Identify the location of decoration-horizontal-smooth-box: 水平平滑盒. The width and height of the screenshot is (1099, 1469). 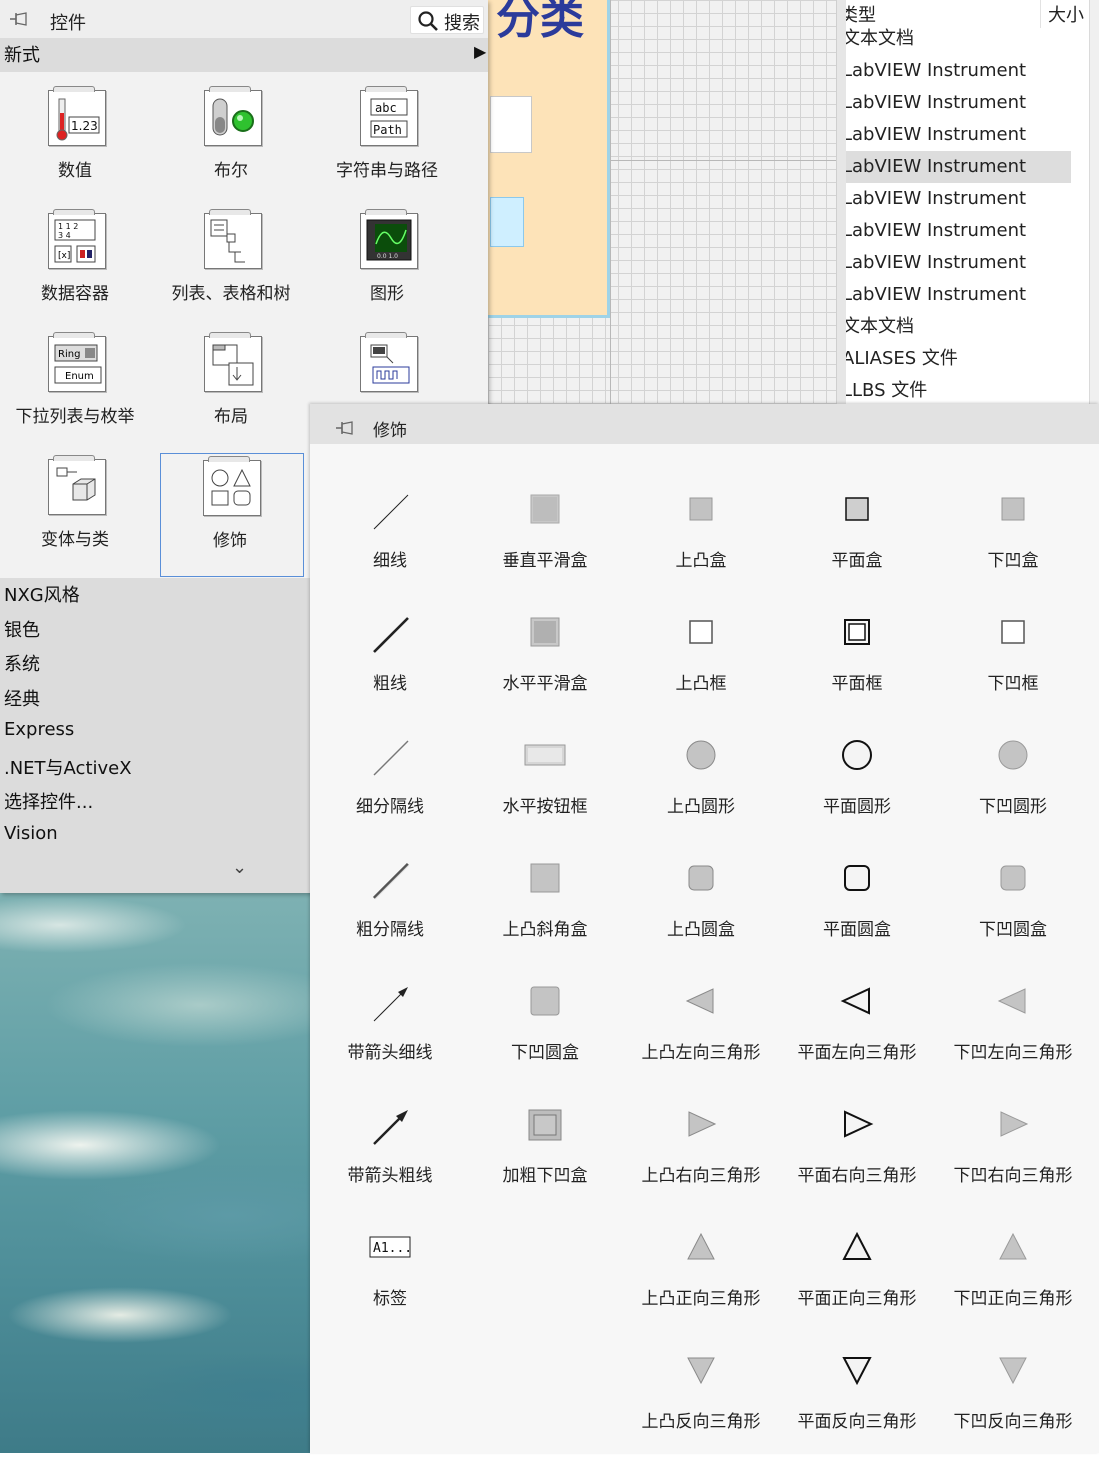
(545, 671).